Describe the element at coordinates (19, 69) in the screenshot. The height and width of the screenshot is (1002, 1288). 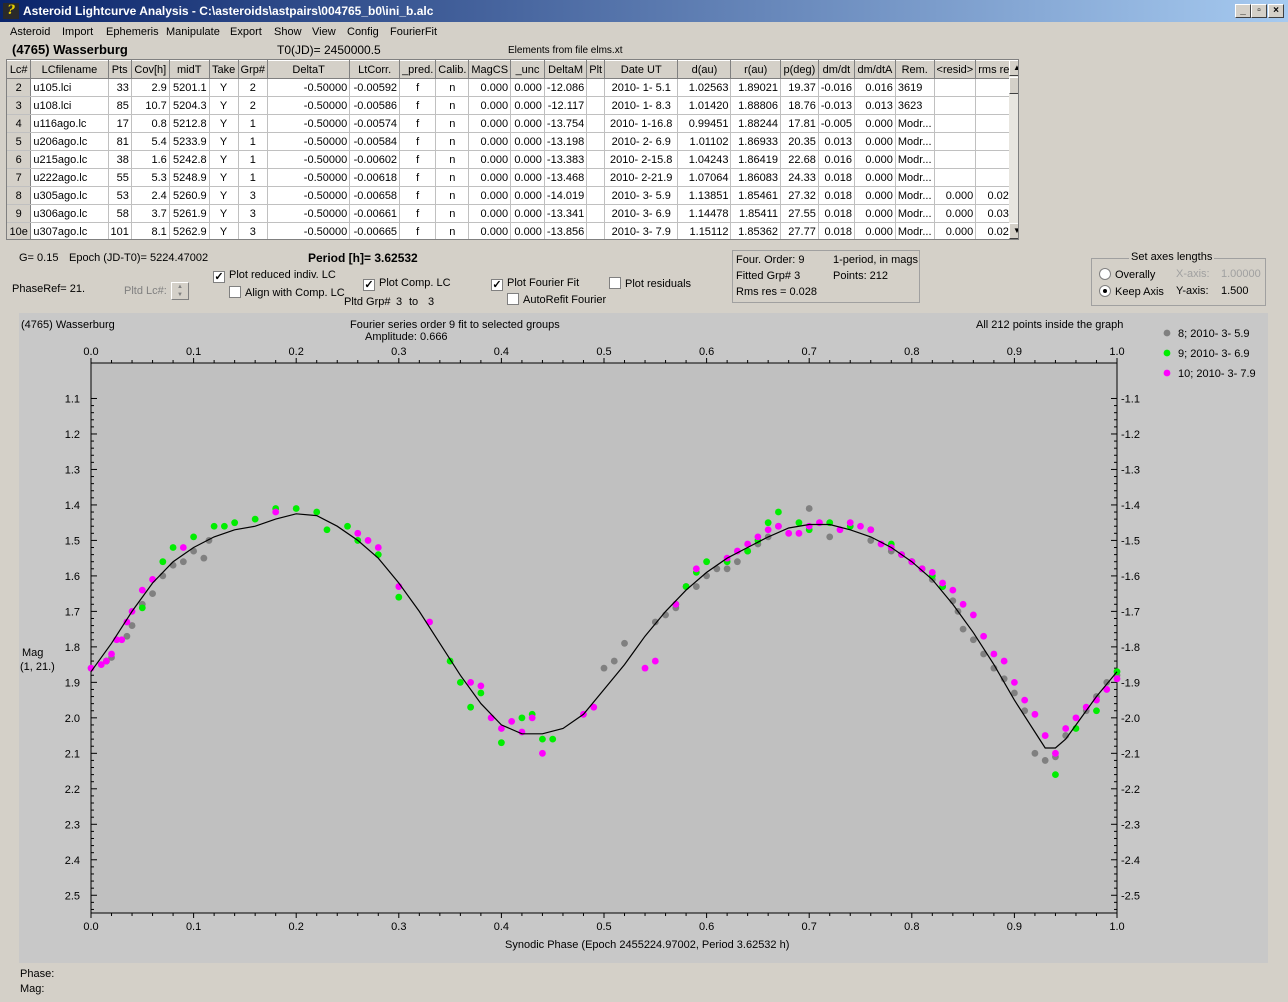
I see `column-header: Lc#` at that location.